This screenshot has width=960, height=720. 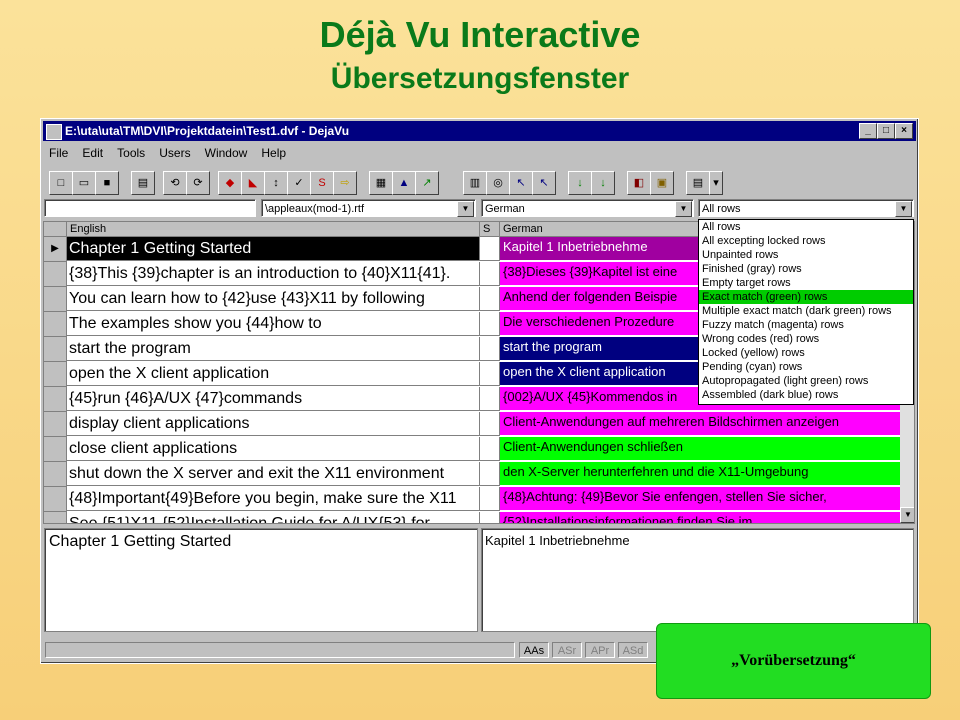 I want to click on status-apr: APr, so click(x=600, y=650).